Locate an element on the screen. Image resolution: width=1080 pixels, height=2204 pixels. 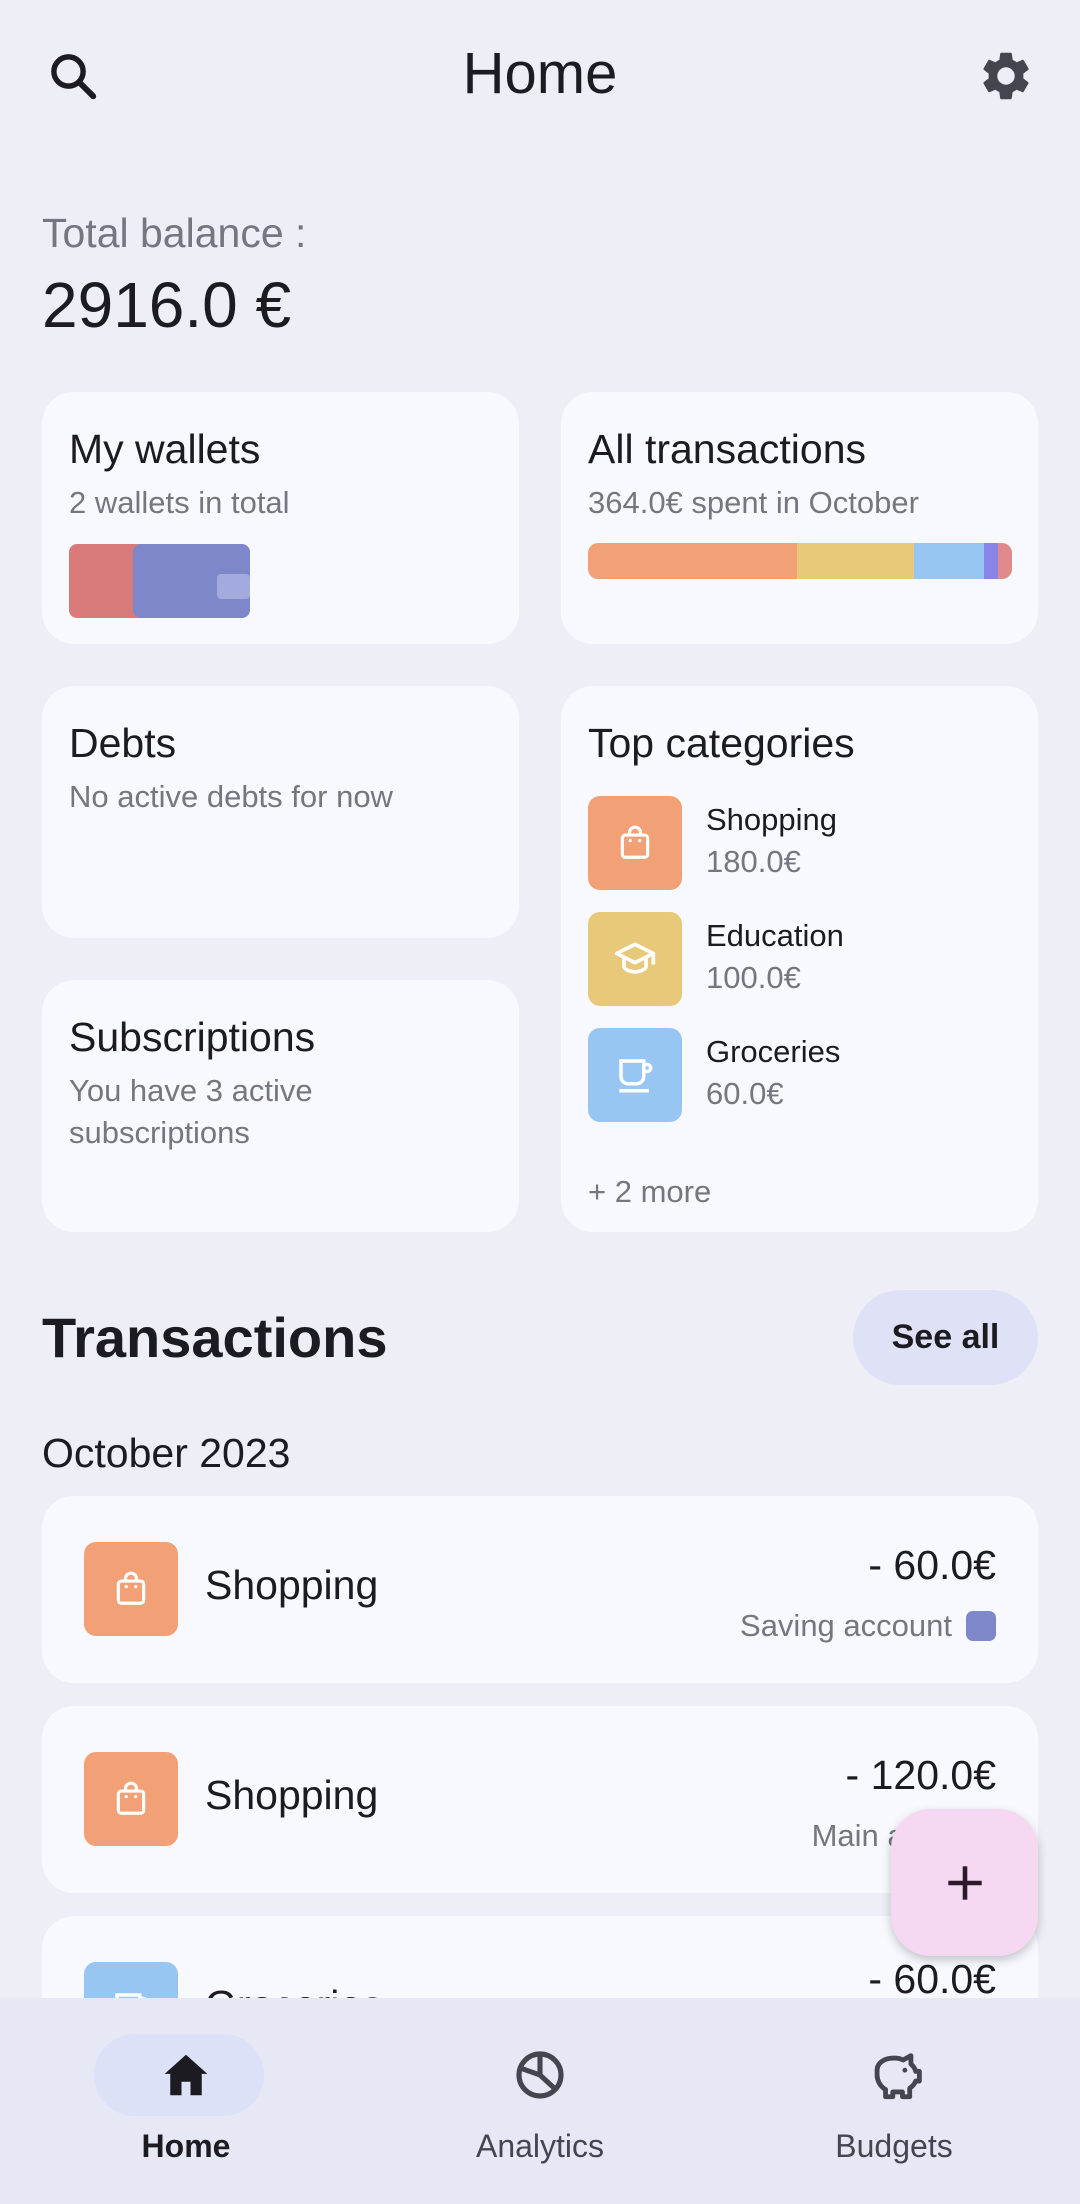
transaction-account: Saving account is located at coordinates (868, 1626).